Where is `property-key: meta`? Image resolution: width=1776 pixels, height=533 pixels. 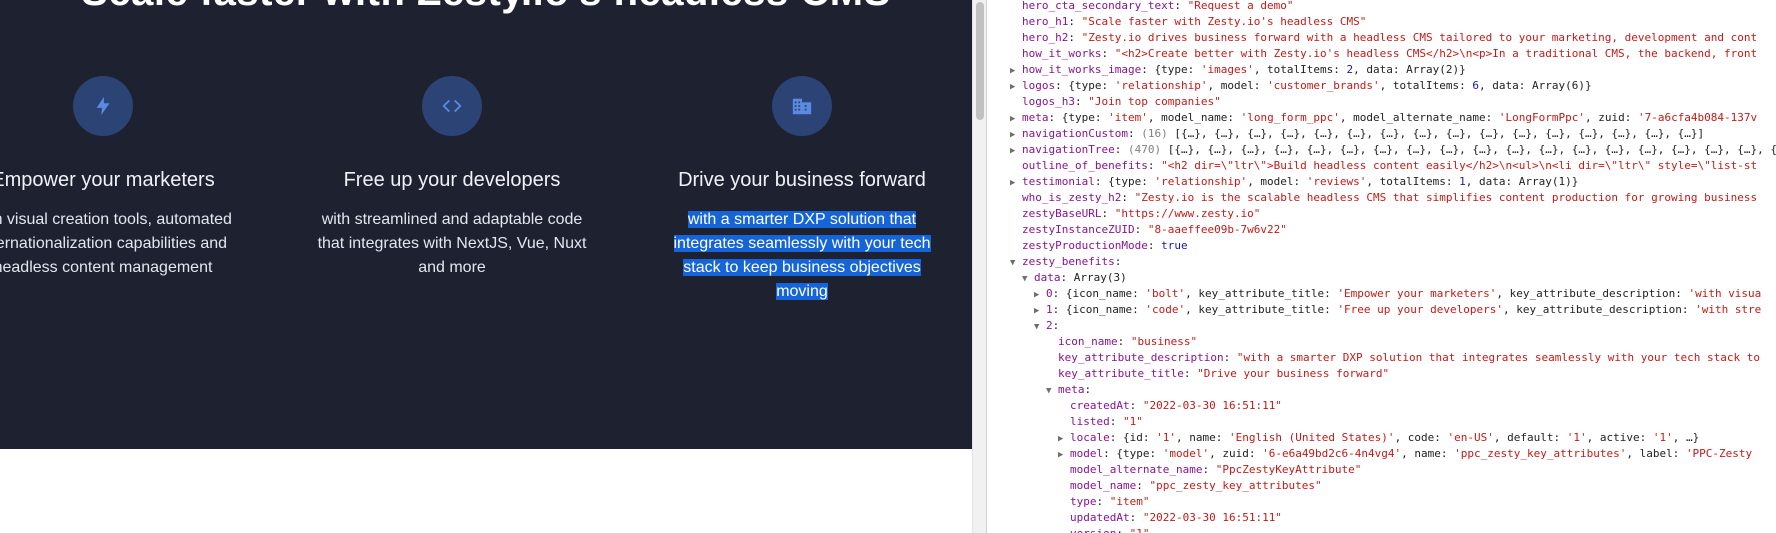
property-key: meta is located at coordinates (1071, 389).